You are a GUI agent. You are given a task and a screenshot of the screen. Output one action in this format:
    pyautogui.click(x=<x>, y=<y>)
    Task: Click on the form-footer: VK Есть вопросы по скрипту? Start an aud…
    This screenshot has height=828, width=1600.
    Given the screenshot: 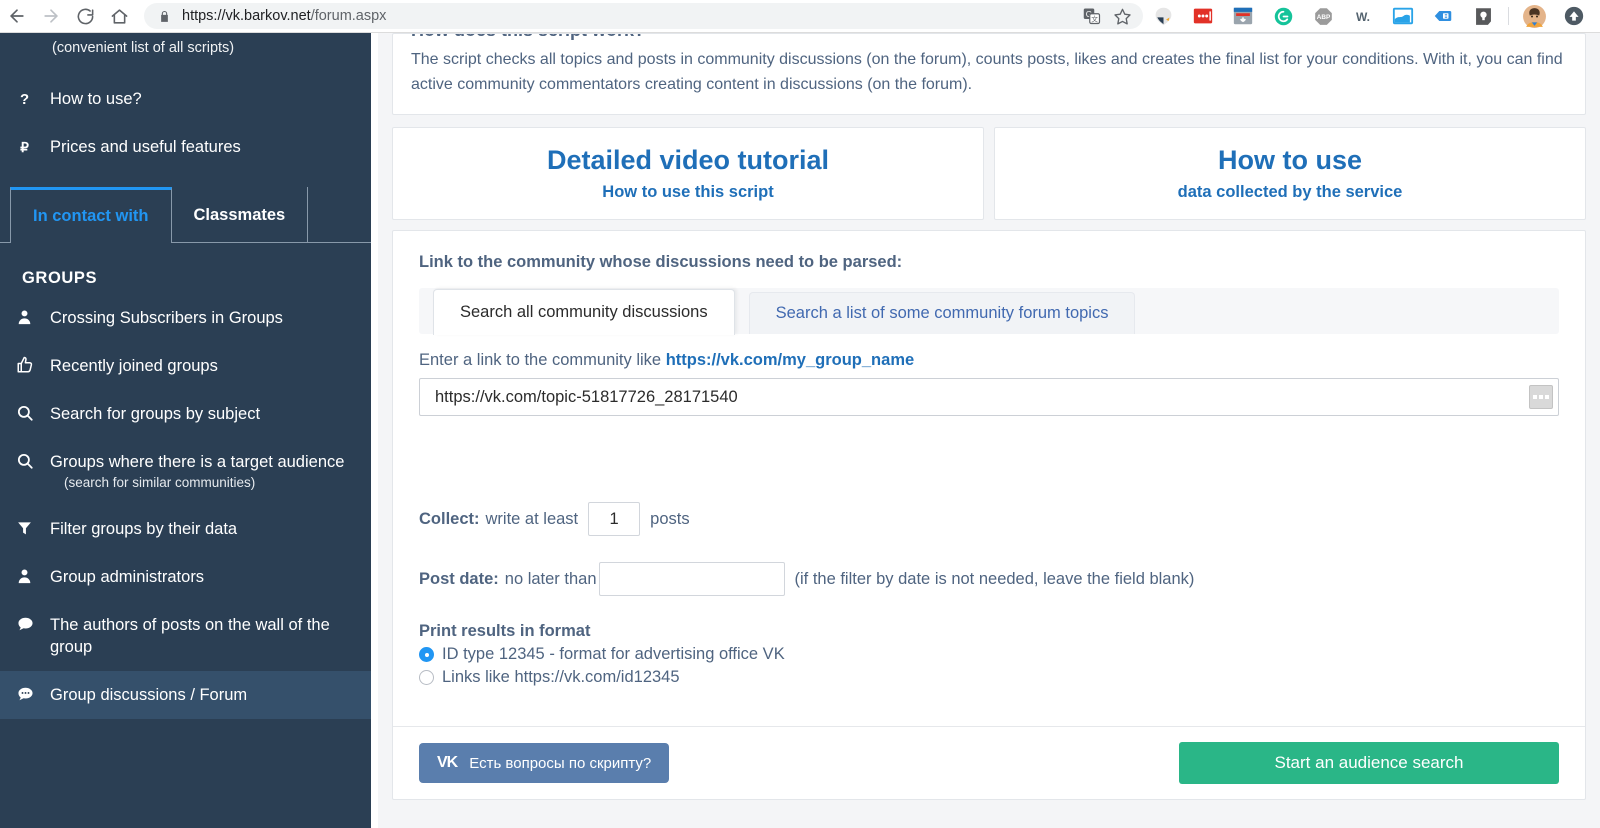 What is the action you would take?
    pyautogui.click(x=989, y=763)
    